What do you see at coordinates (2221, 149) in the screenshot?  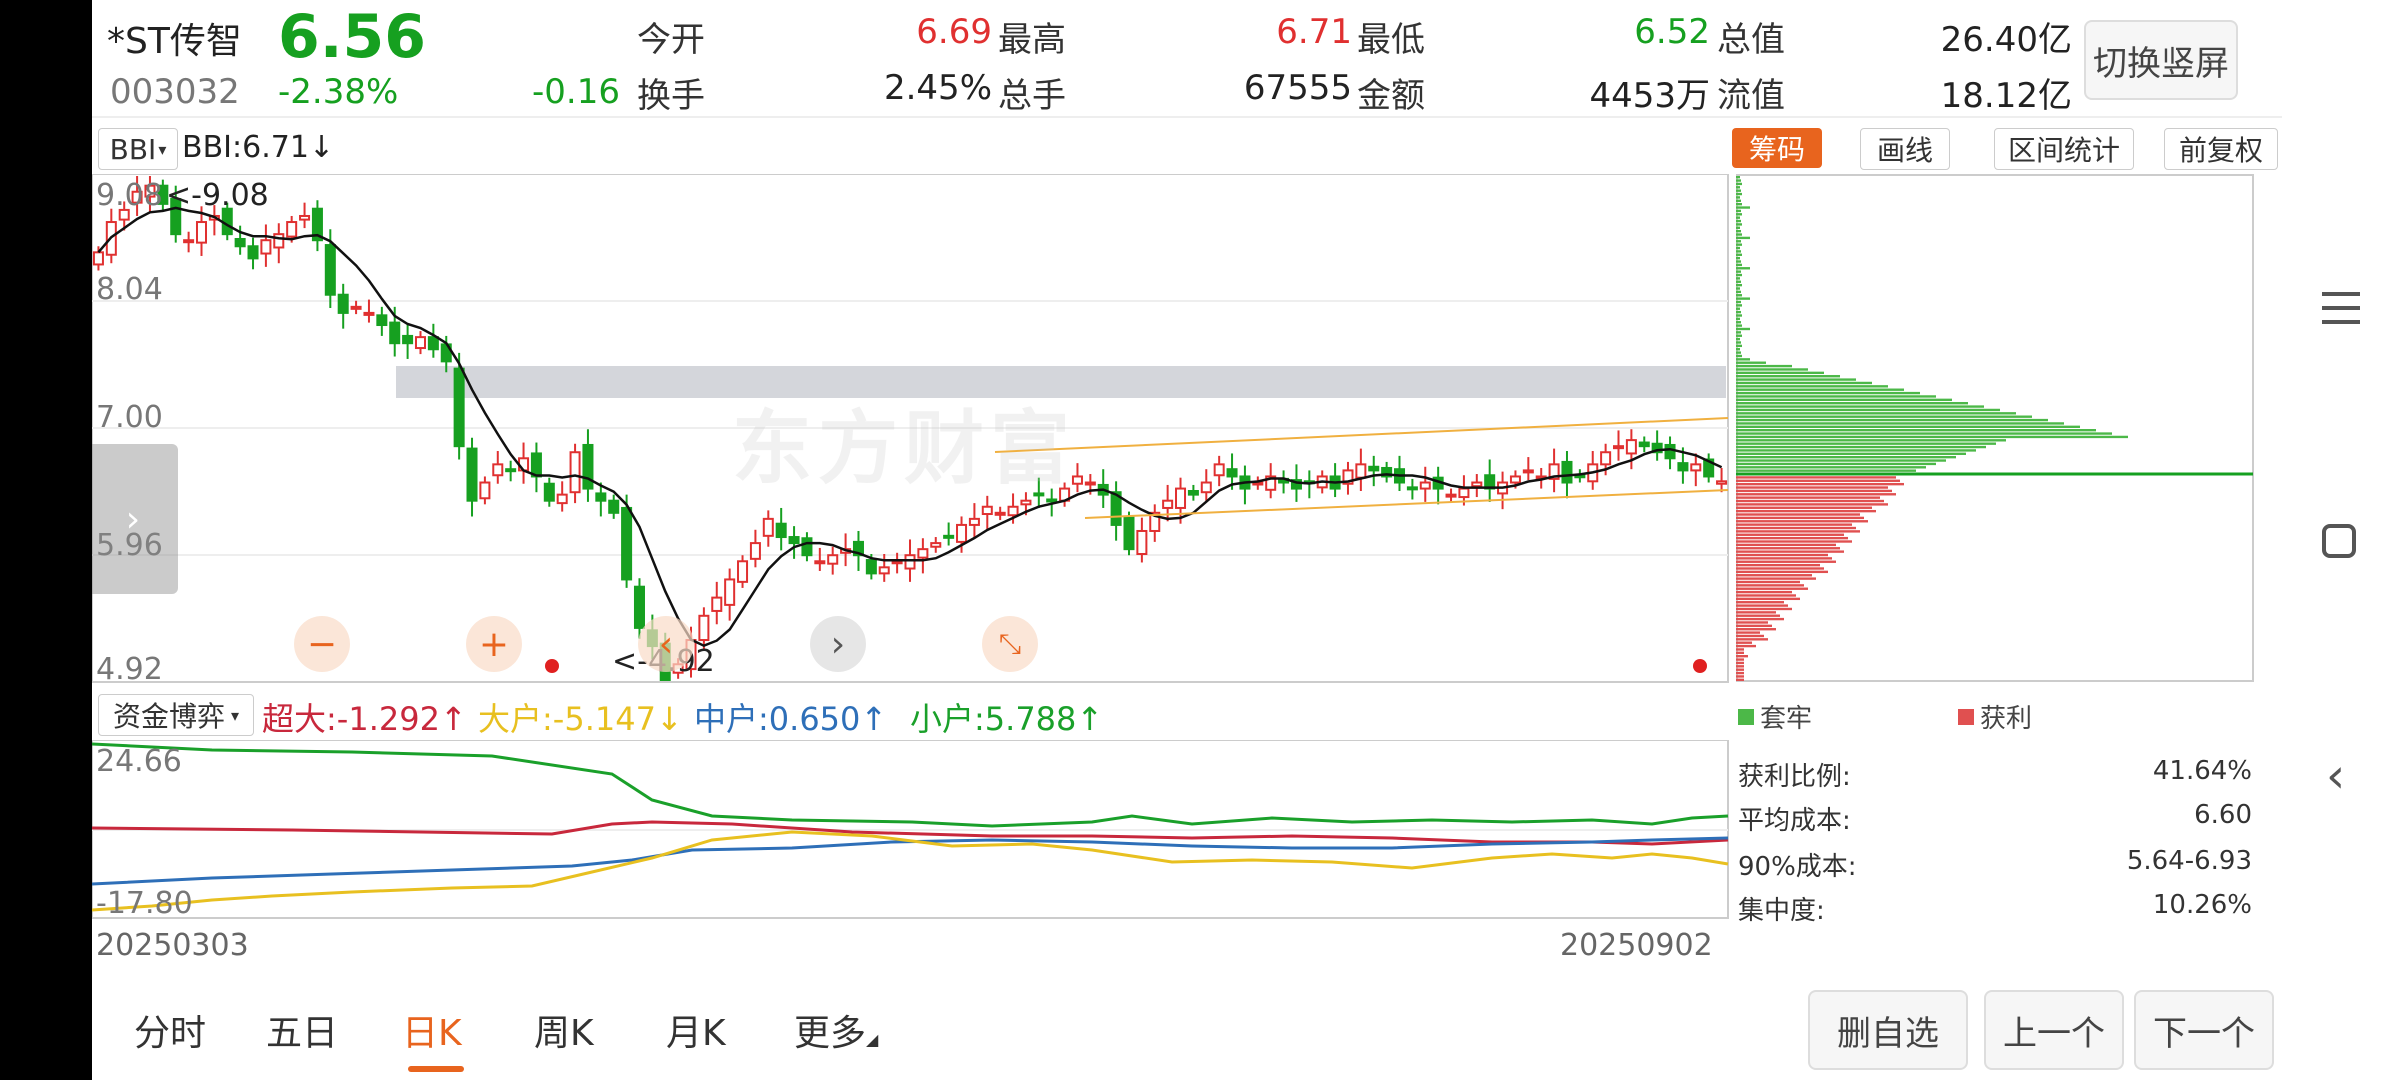 I see `forward-adjust-button: 前复权` at bounding box center [2221, 149].